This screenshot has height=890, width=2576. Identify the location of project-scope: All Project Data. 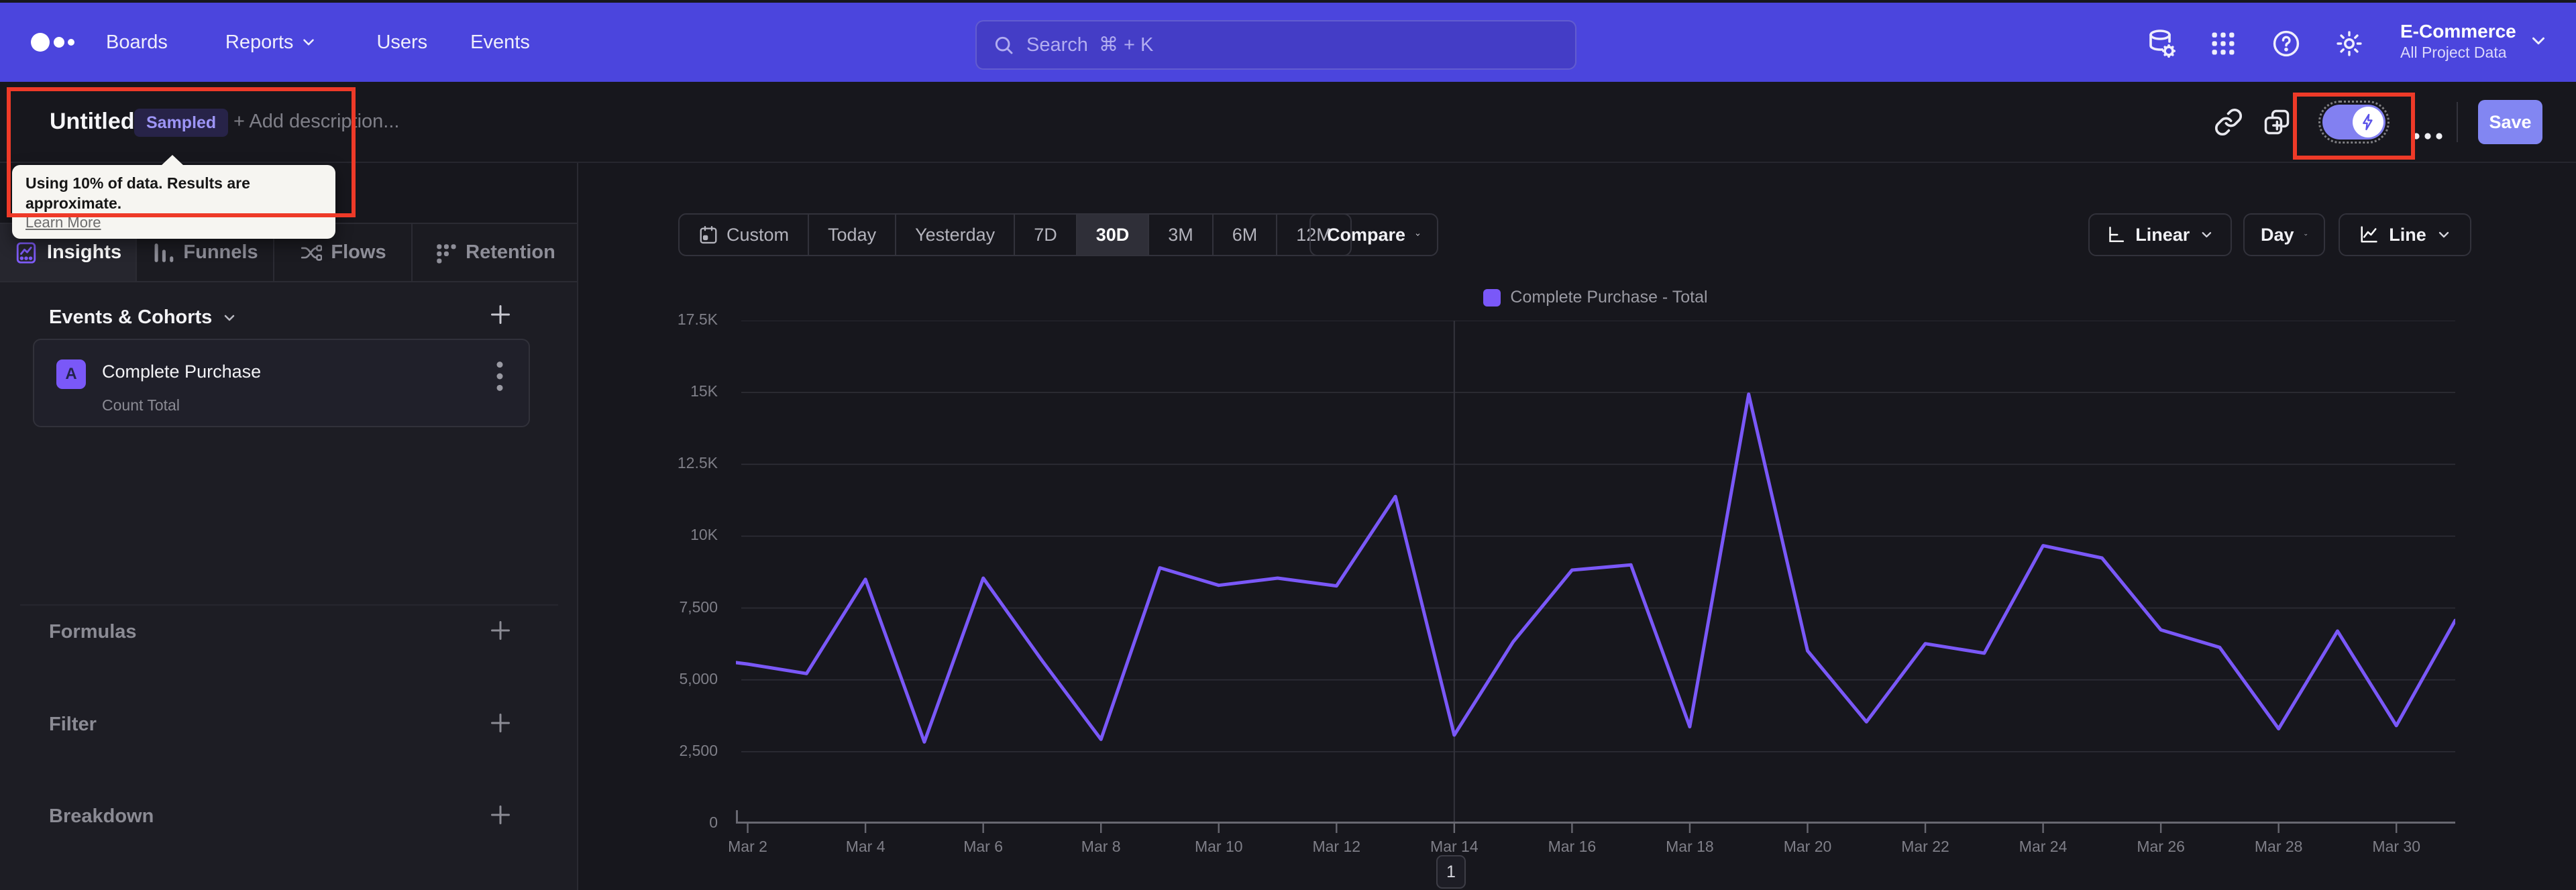
(2453, 52).